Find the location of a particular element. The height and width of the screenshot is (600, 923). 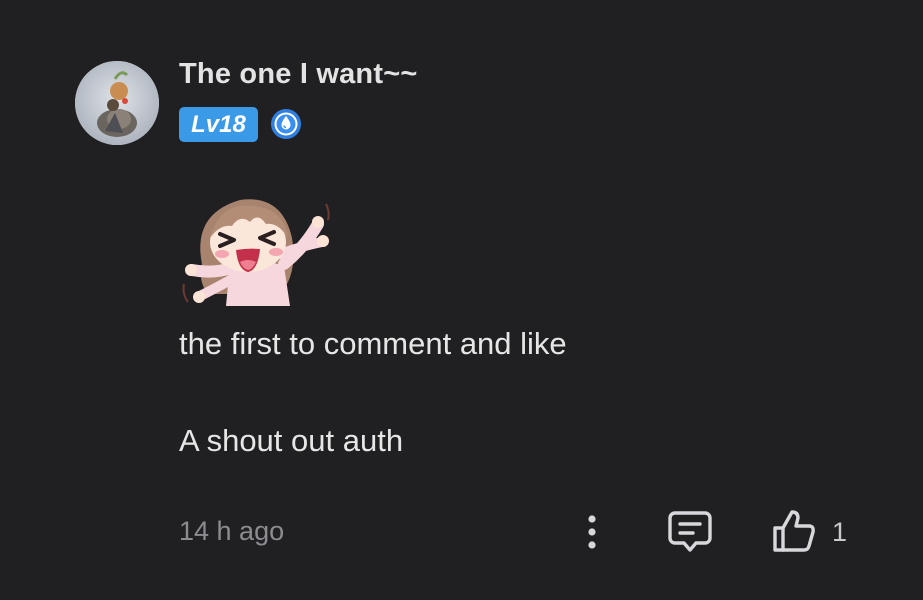

reply-button is located at coordinates (690, 532).